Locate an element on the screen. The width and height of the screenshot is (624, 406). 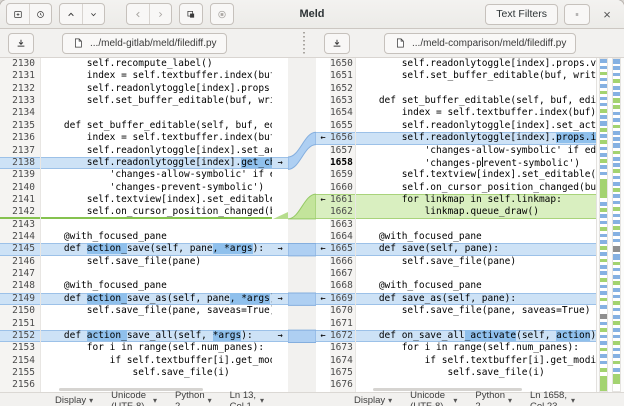
line-number: 1663 is located at coordinates (341, 224).